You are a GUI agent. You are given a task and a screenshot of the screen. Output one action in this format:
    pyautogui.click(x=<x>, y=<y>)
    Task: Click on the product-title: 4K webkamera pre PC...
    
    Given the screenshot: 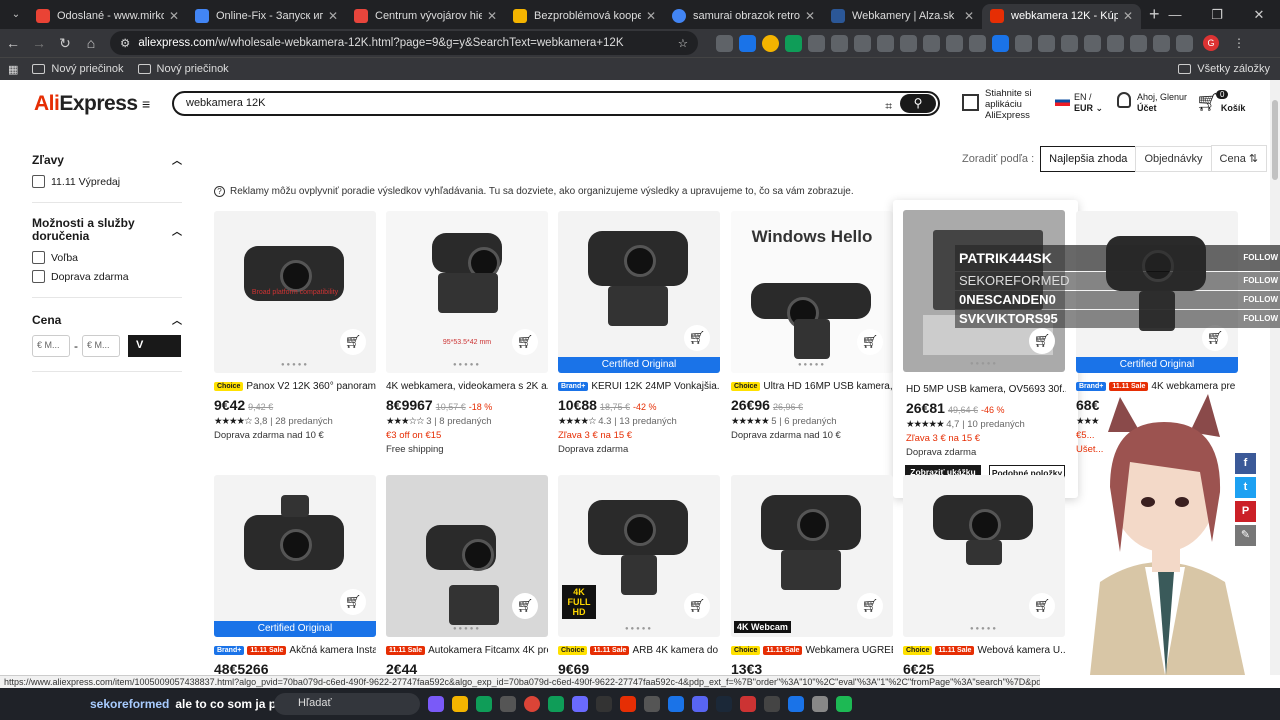 What is the action you would take?
    pyautogui.click(x=1194, y=386)
    